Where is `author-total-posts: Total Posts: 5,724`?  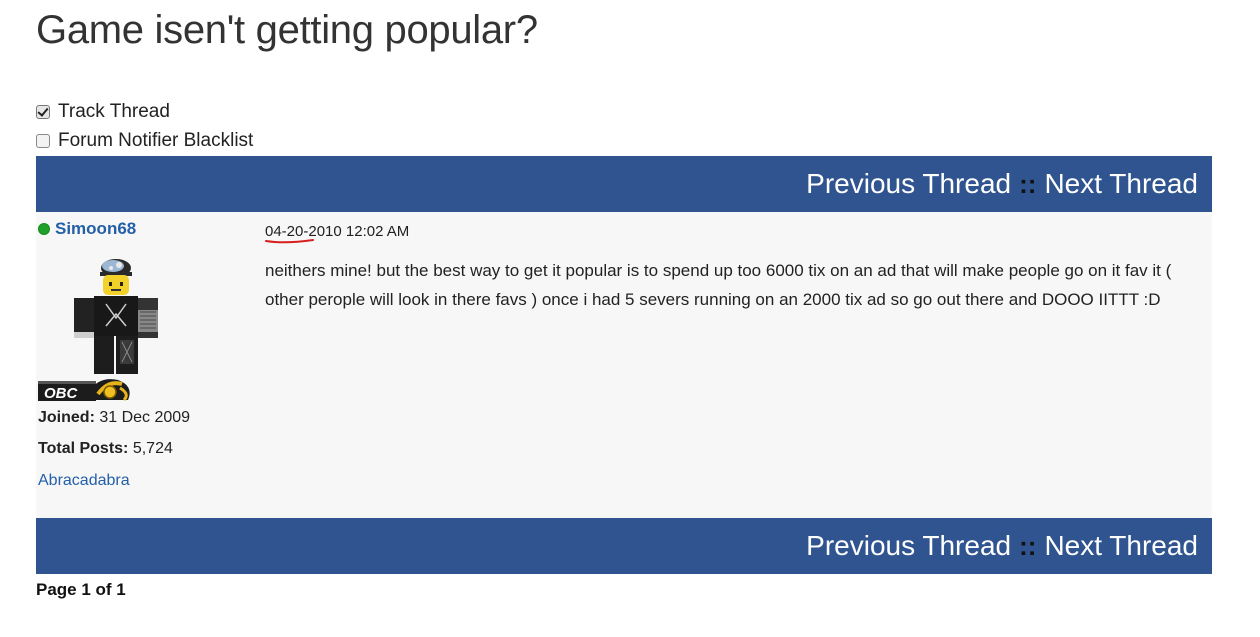
author-total-posts: Total Posts: 5,724 is located at coordinates (105, 449).